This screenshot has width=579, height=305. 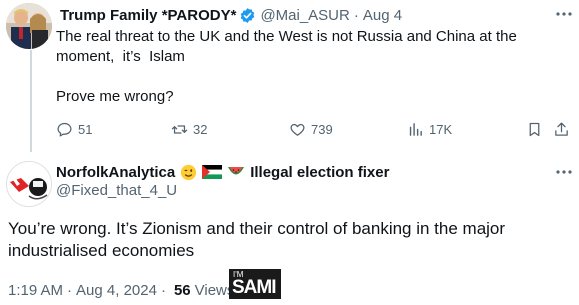 What do you see at coordinates (319, 172) in the screenshot?
I see `name-suffix: Illegal election fixer` at bounding box center [319, 172].